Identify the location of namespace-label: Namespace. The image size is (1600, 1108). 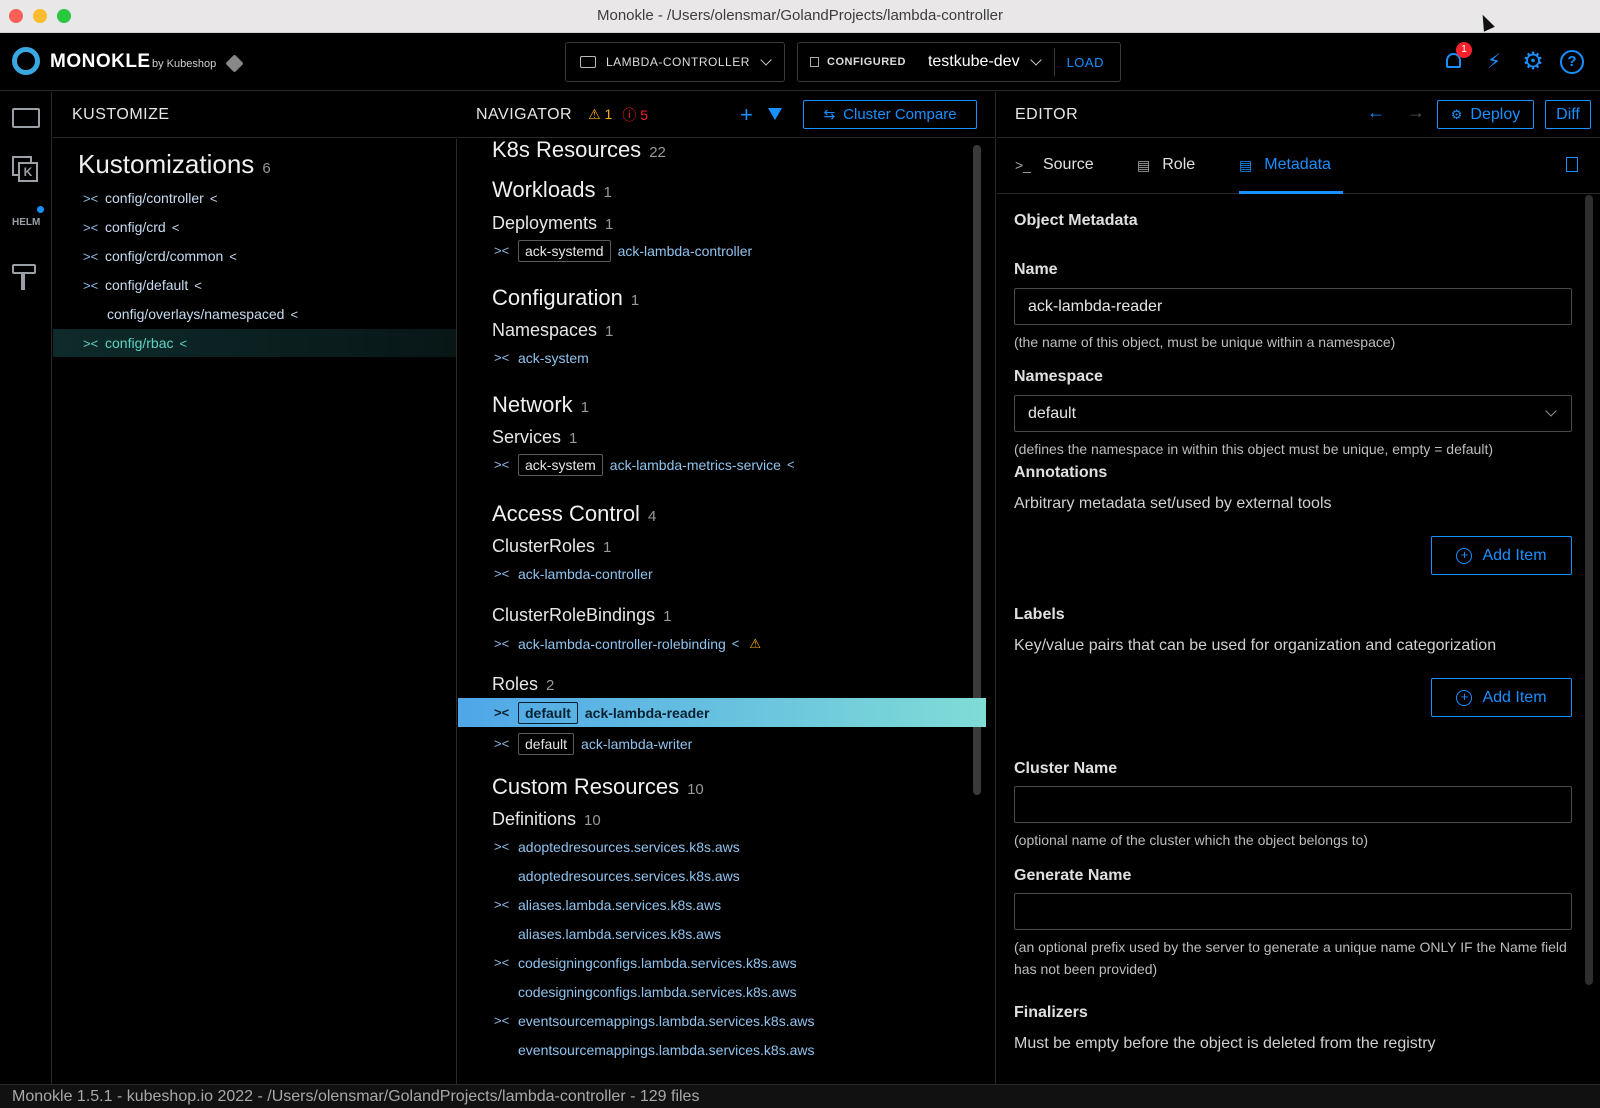
(1058, 376).